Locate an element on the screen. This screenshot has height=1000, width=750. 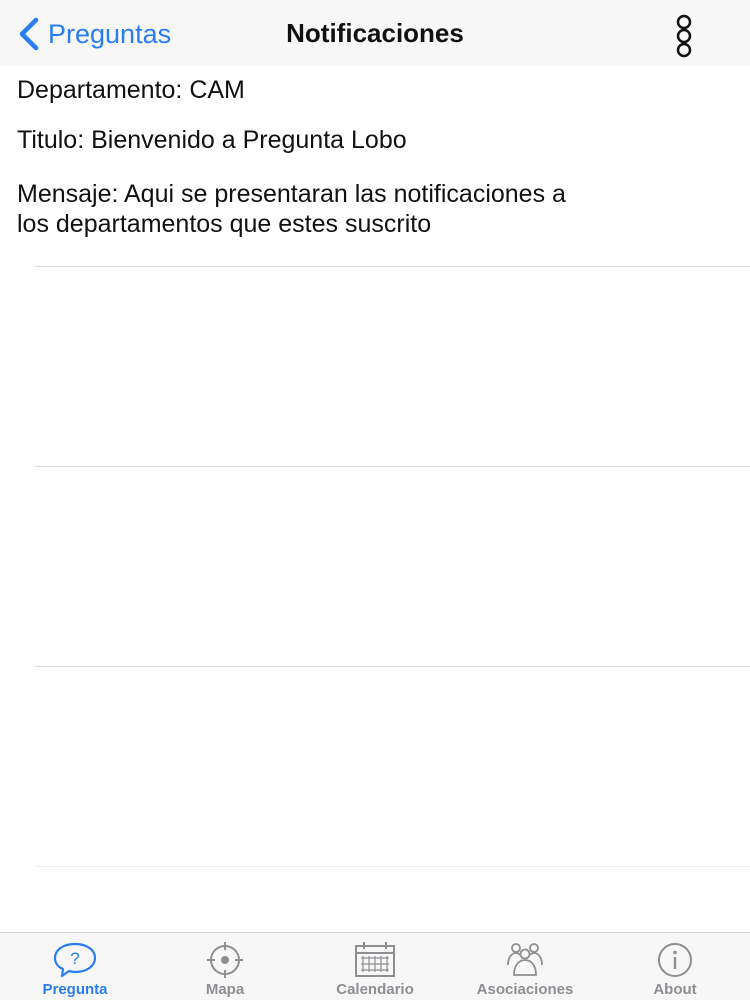
tab-mapa: Mapa is located at coordinates (225, 966).